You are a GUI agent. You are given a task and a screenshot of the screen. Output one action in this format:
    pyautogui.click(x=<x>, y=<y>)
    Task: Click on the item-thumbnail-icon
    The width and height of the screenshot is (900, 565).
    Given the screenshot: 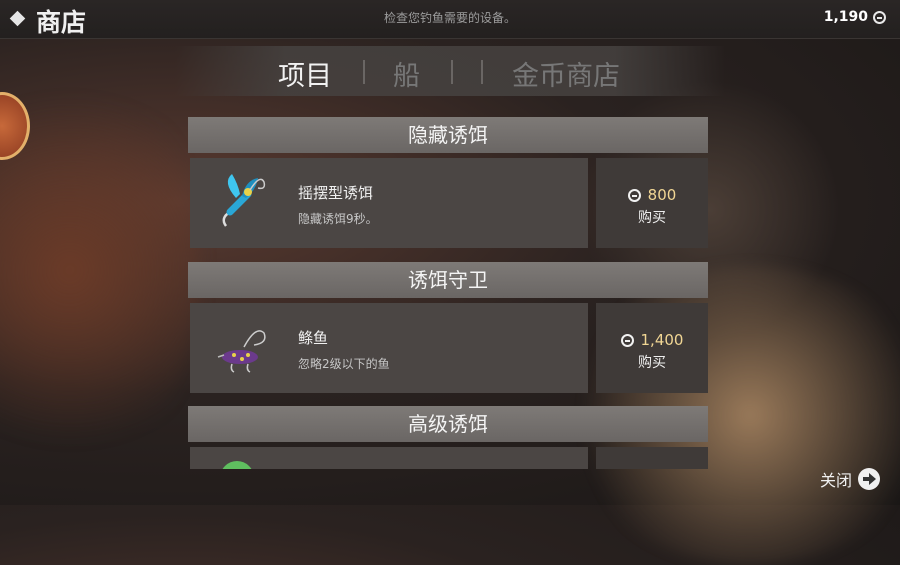 What is the action you would take?
    pyautogui.click(x=237, y=465)
    